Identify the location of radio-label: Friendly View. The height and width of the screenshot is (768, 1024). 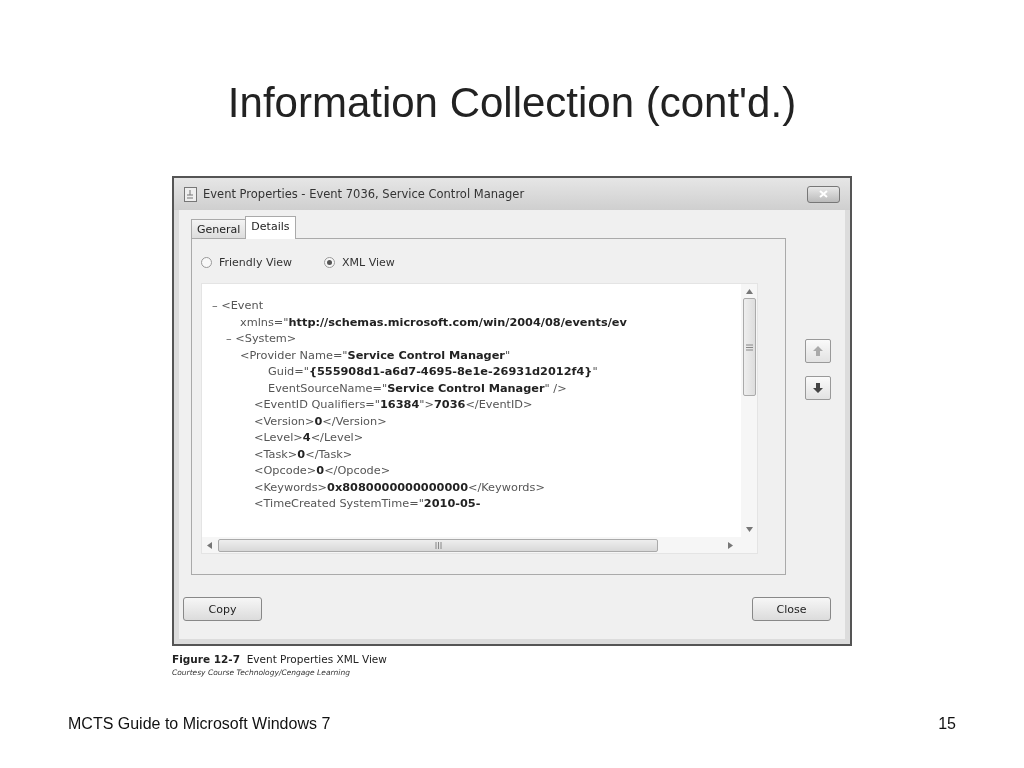
(255, 262).